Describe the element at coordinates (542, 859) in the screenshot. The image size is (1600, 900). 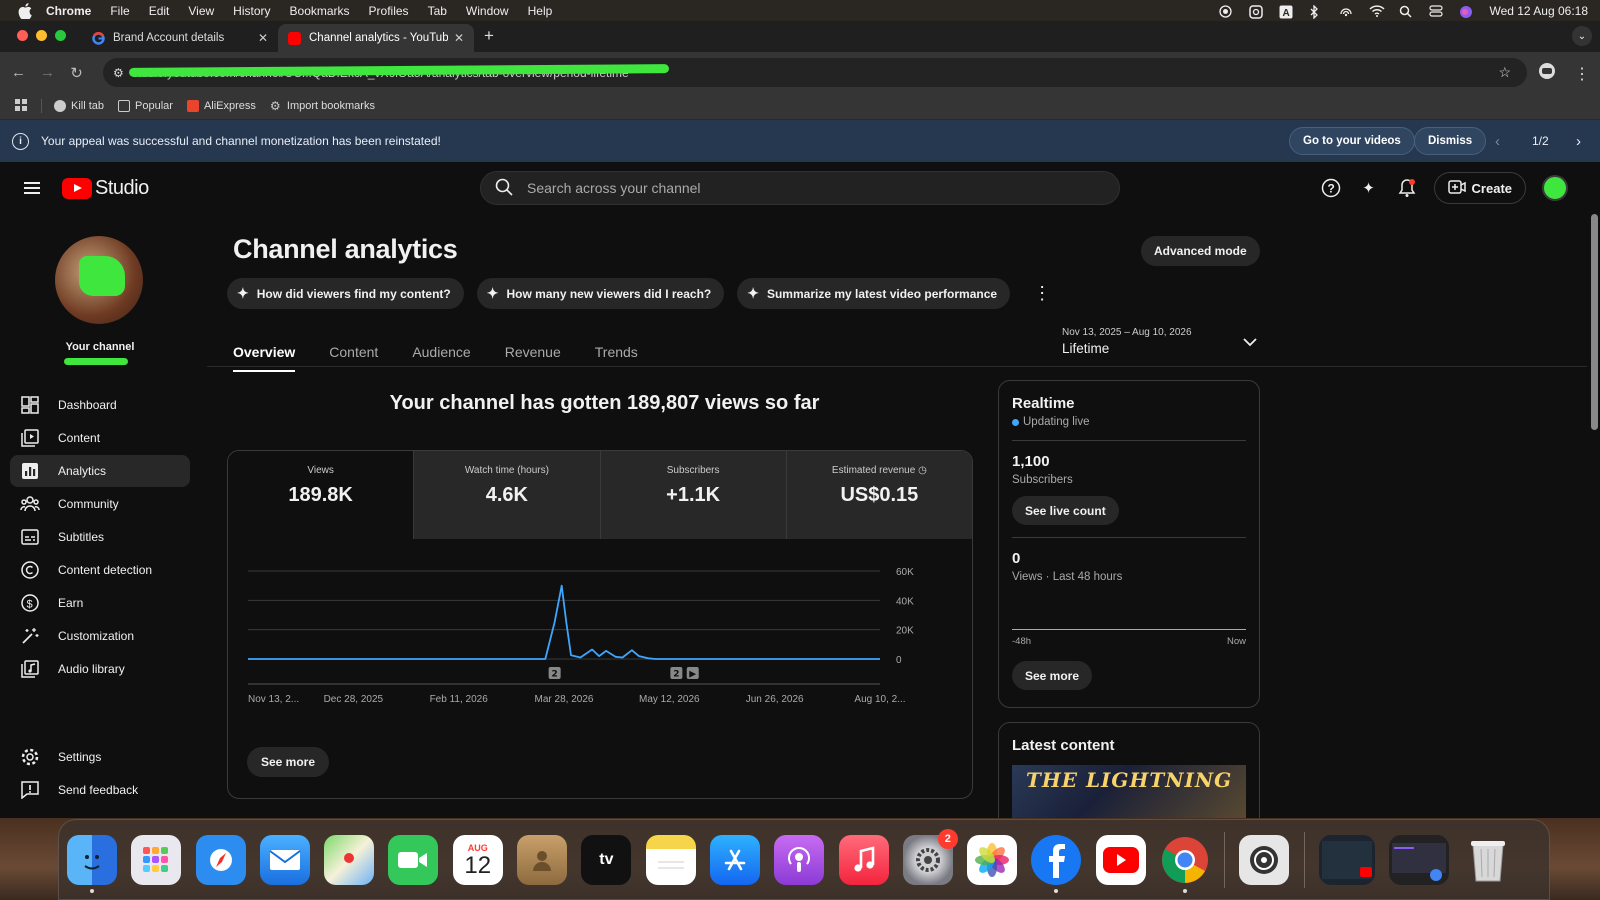
I see `contacts-icon` at that location.